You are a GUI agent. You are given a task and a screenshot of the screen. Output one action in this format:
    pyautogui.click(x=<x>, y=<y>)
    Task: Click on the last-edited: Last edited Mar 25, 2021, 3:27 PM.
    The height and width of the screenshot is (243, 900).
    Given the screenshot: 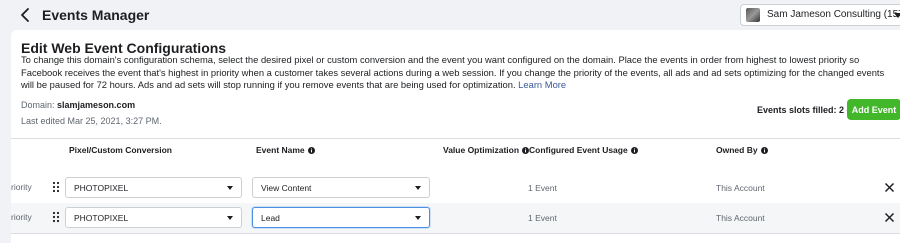 What is the action you would take?
    pyautogui.click(x=91, y=121)
    